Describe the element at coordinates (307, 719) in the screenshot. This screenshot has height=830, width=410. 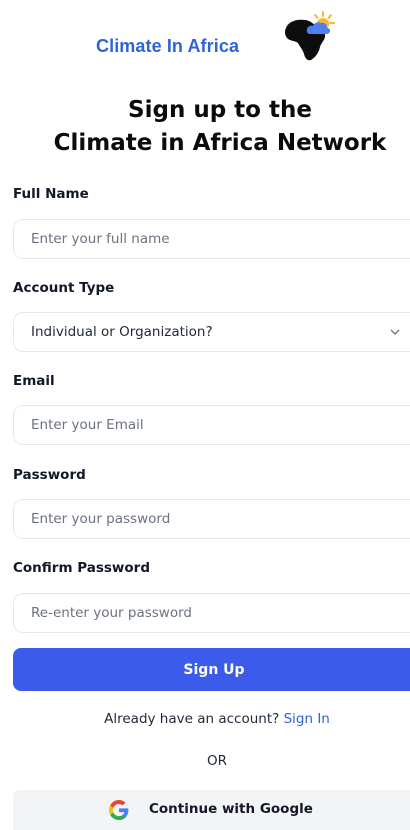
I see `signin-link: Sign In` at that location.